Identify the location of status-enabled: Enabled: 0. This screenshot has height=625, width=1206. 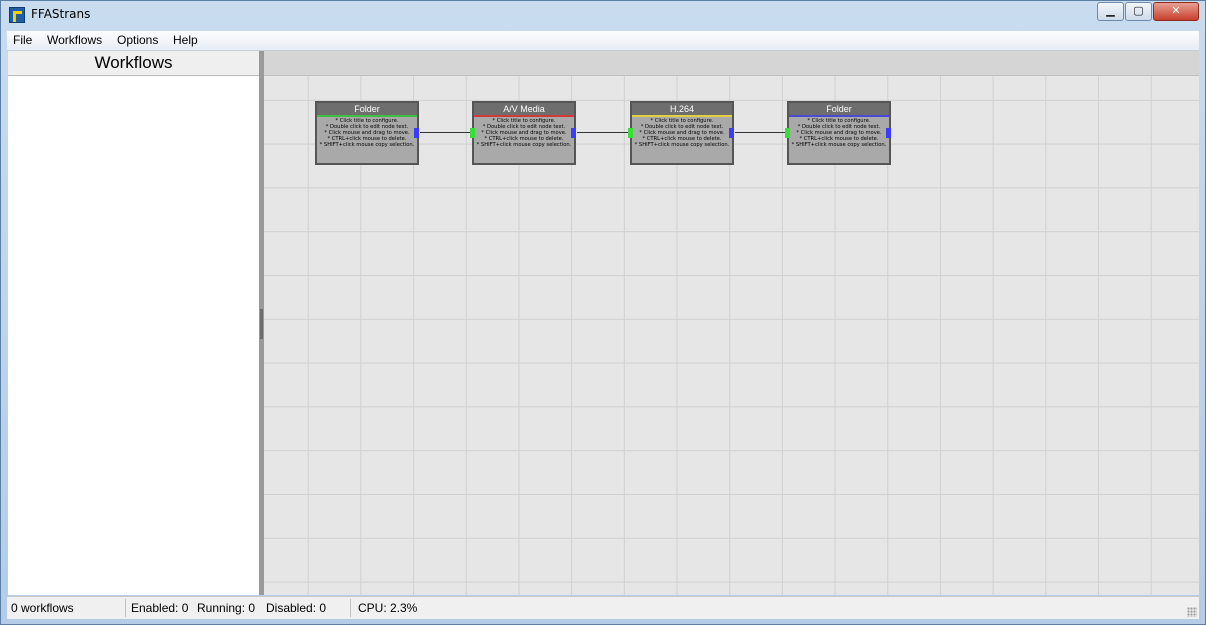
(160, 608).